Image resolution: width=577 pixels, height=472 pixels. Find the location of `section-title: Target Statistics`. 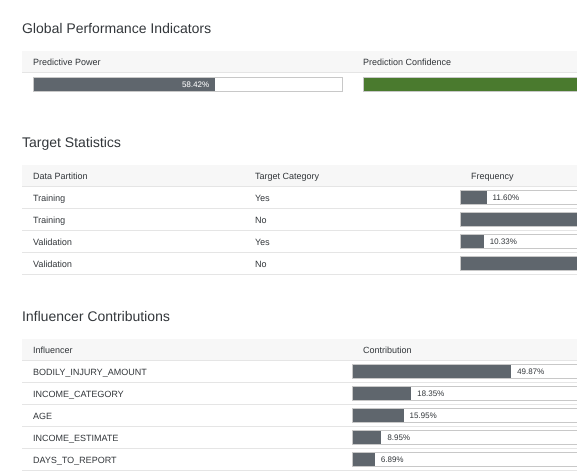

section-title: Target Statistics is located at coordinates (72, 143).